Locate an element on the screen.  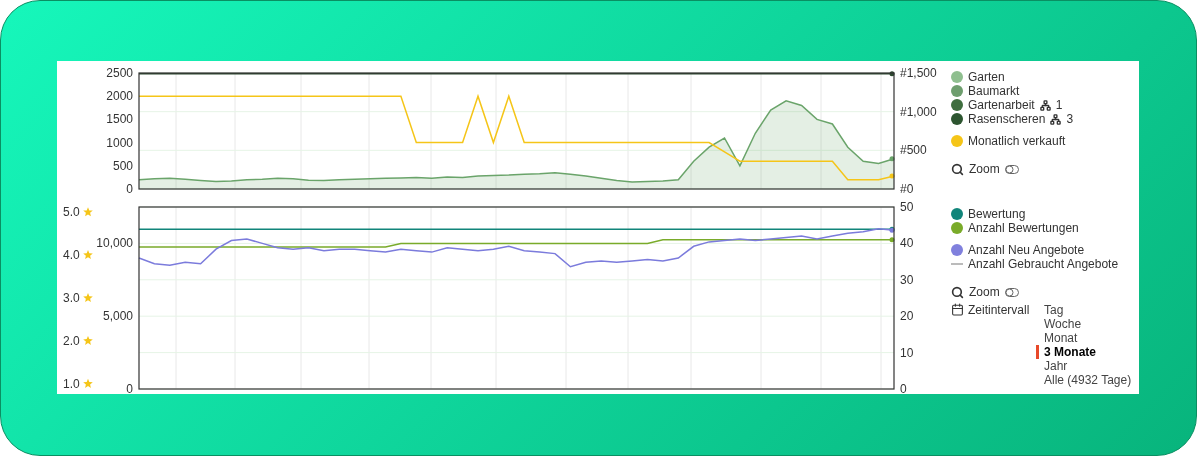
axis-tick-label: 5.0 is located at coordinates (71, 212).